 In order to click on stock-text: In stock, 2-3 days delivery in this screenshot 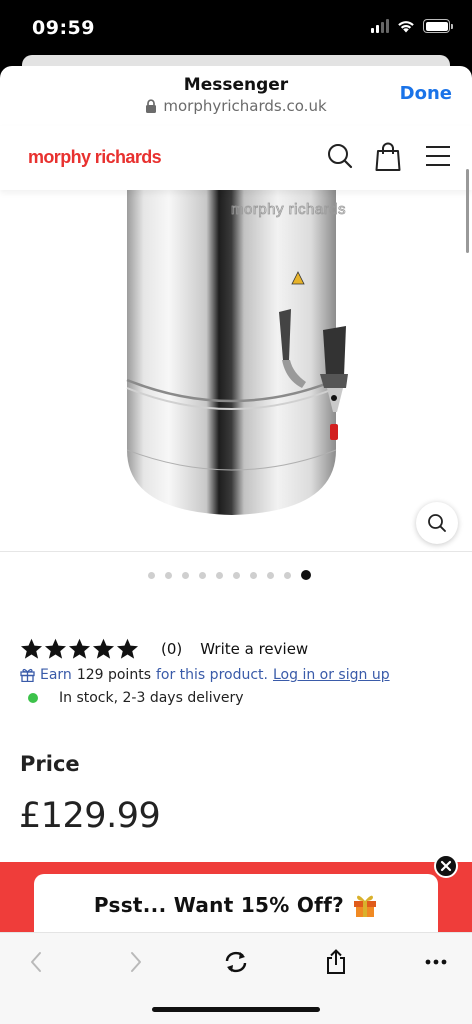, I will do `click(151, 698)`.